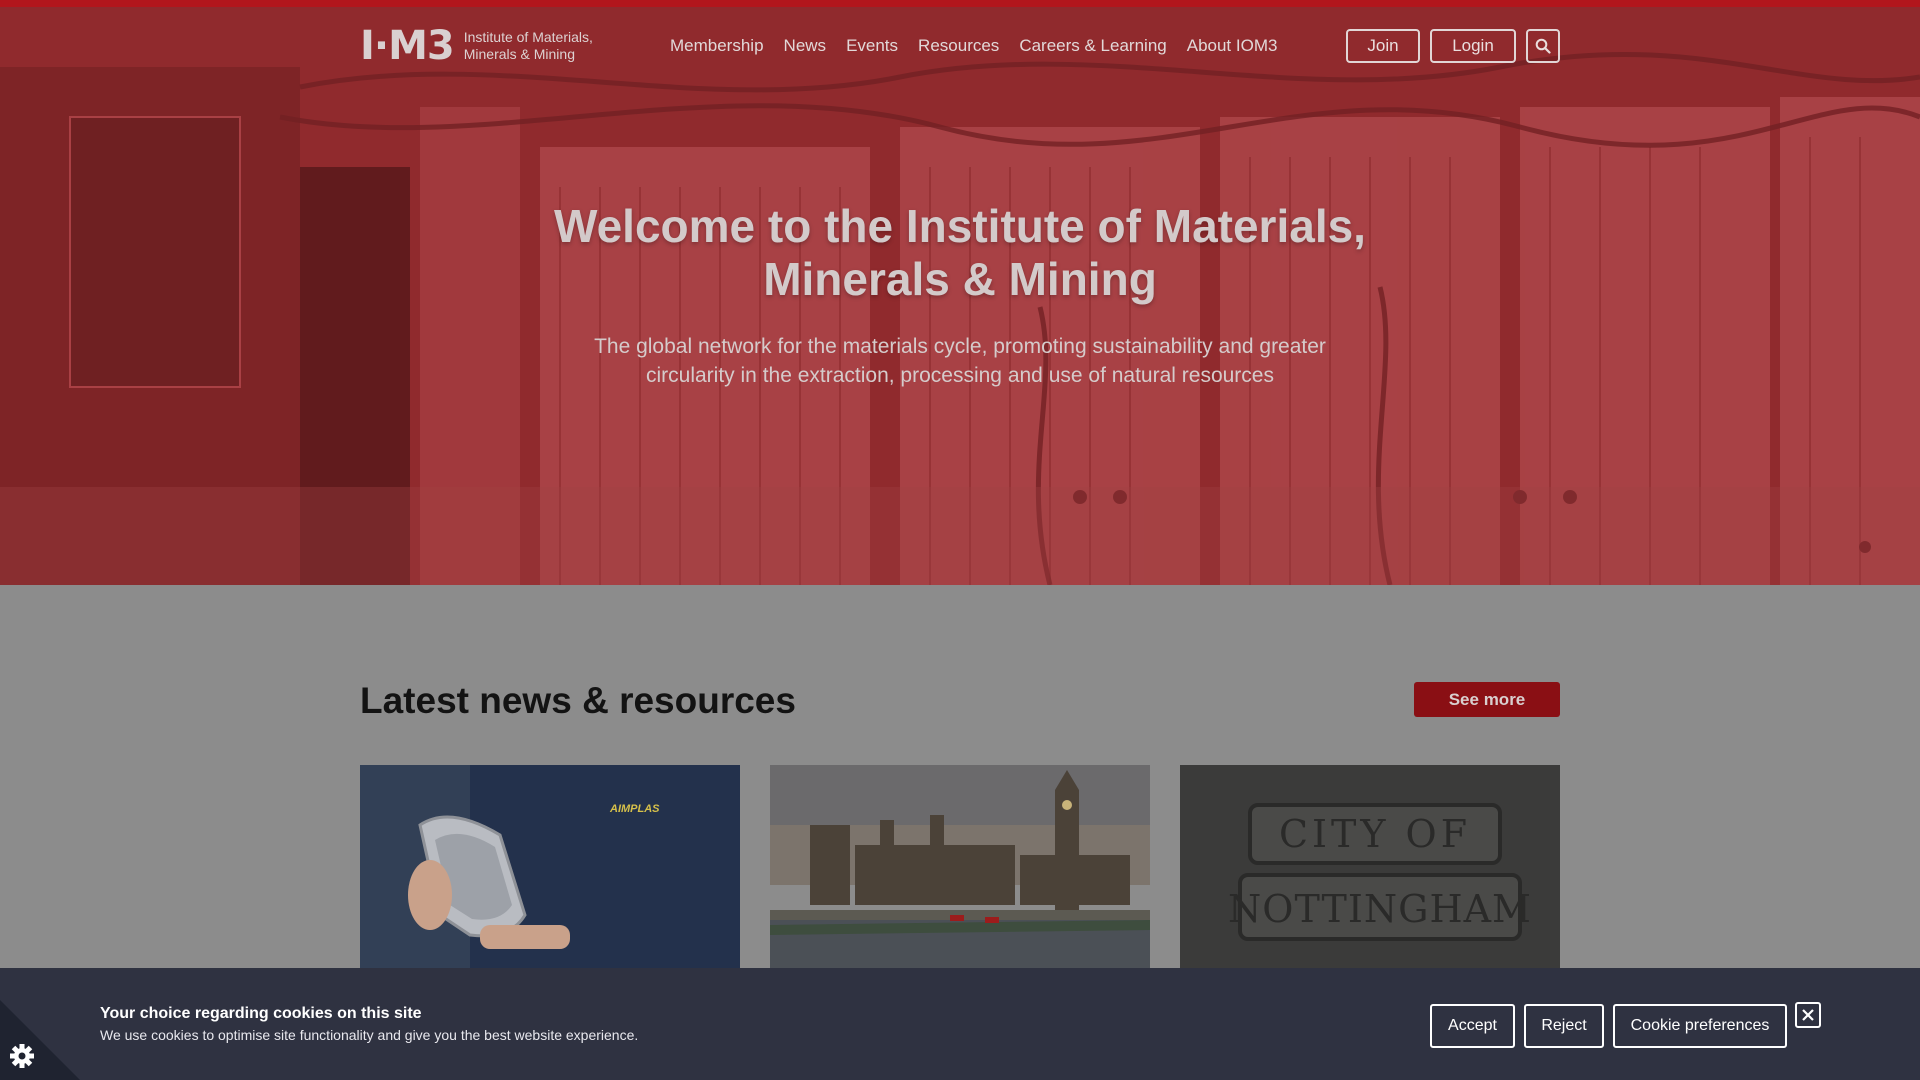 This screenshot has height=1080, width=1920. What do you see at coordinates (1473, 46) in the screenshot?
I see `login-button: Login` at bounding box center [1473, 46].